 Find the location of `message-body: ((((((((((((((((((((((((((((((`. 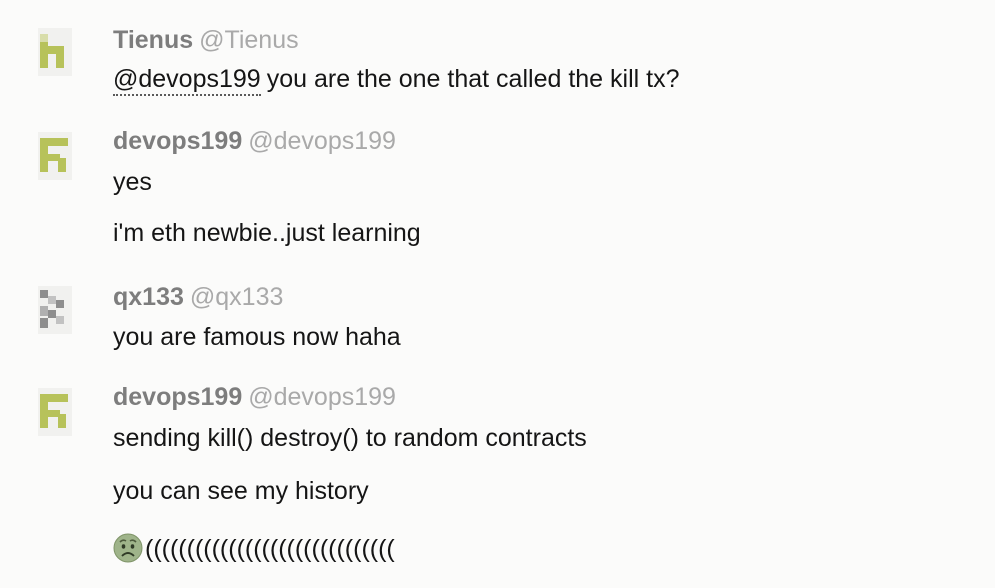

message-body: (((((((((((((((((((((((((((((( is located at coordinates (270, 549).